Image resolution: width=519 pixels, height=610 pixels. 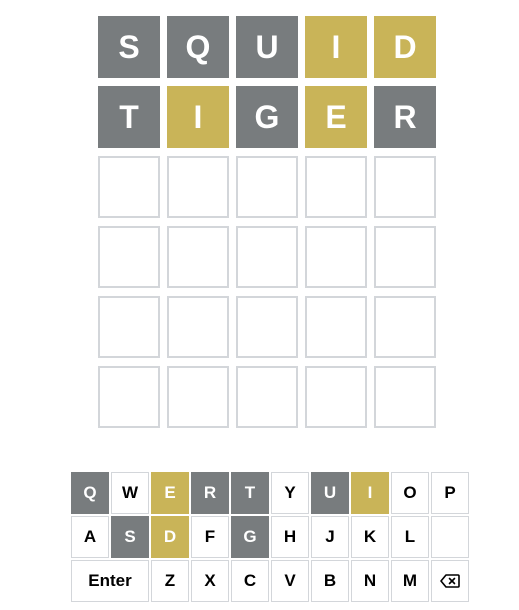 I want to click on board-tile: E, so click(x=336, y=117).